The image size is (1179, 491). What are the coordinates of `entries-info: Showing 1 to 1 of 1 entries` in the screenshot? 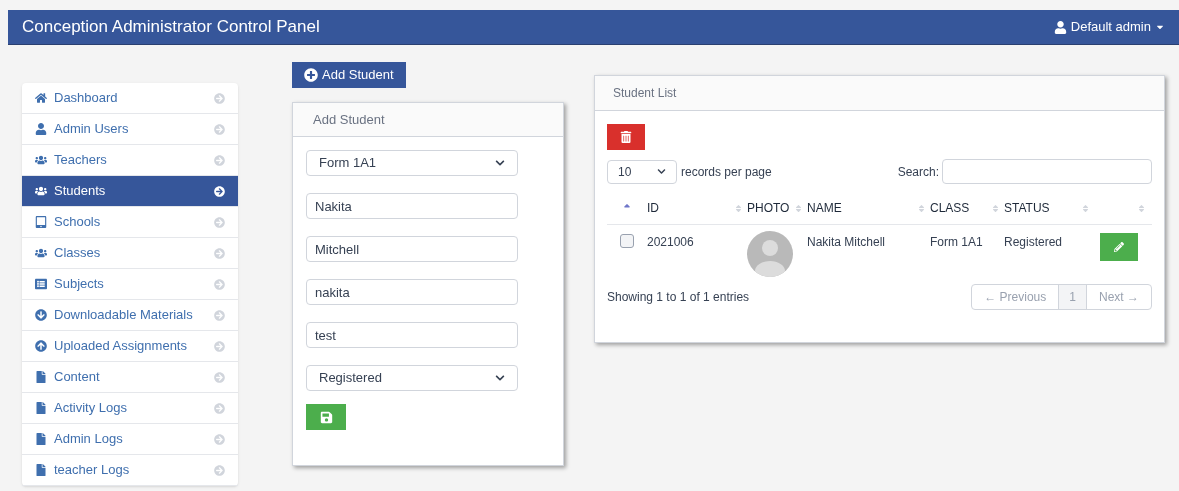 It's located at (678, 297).